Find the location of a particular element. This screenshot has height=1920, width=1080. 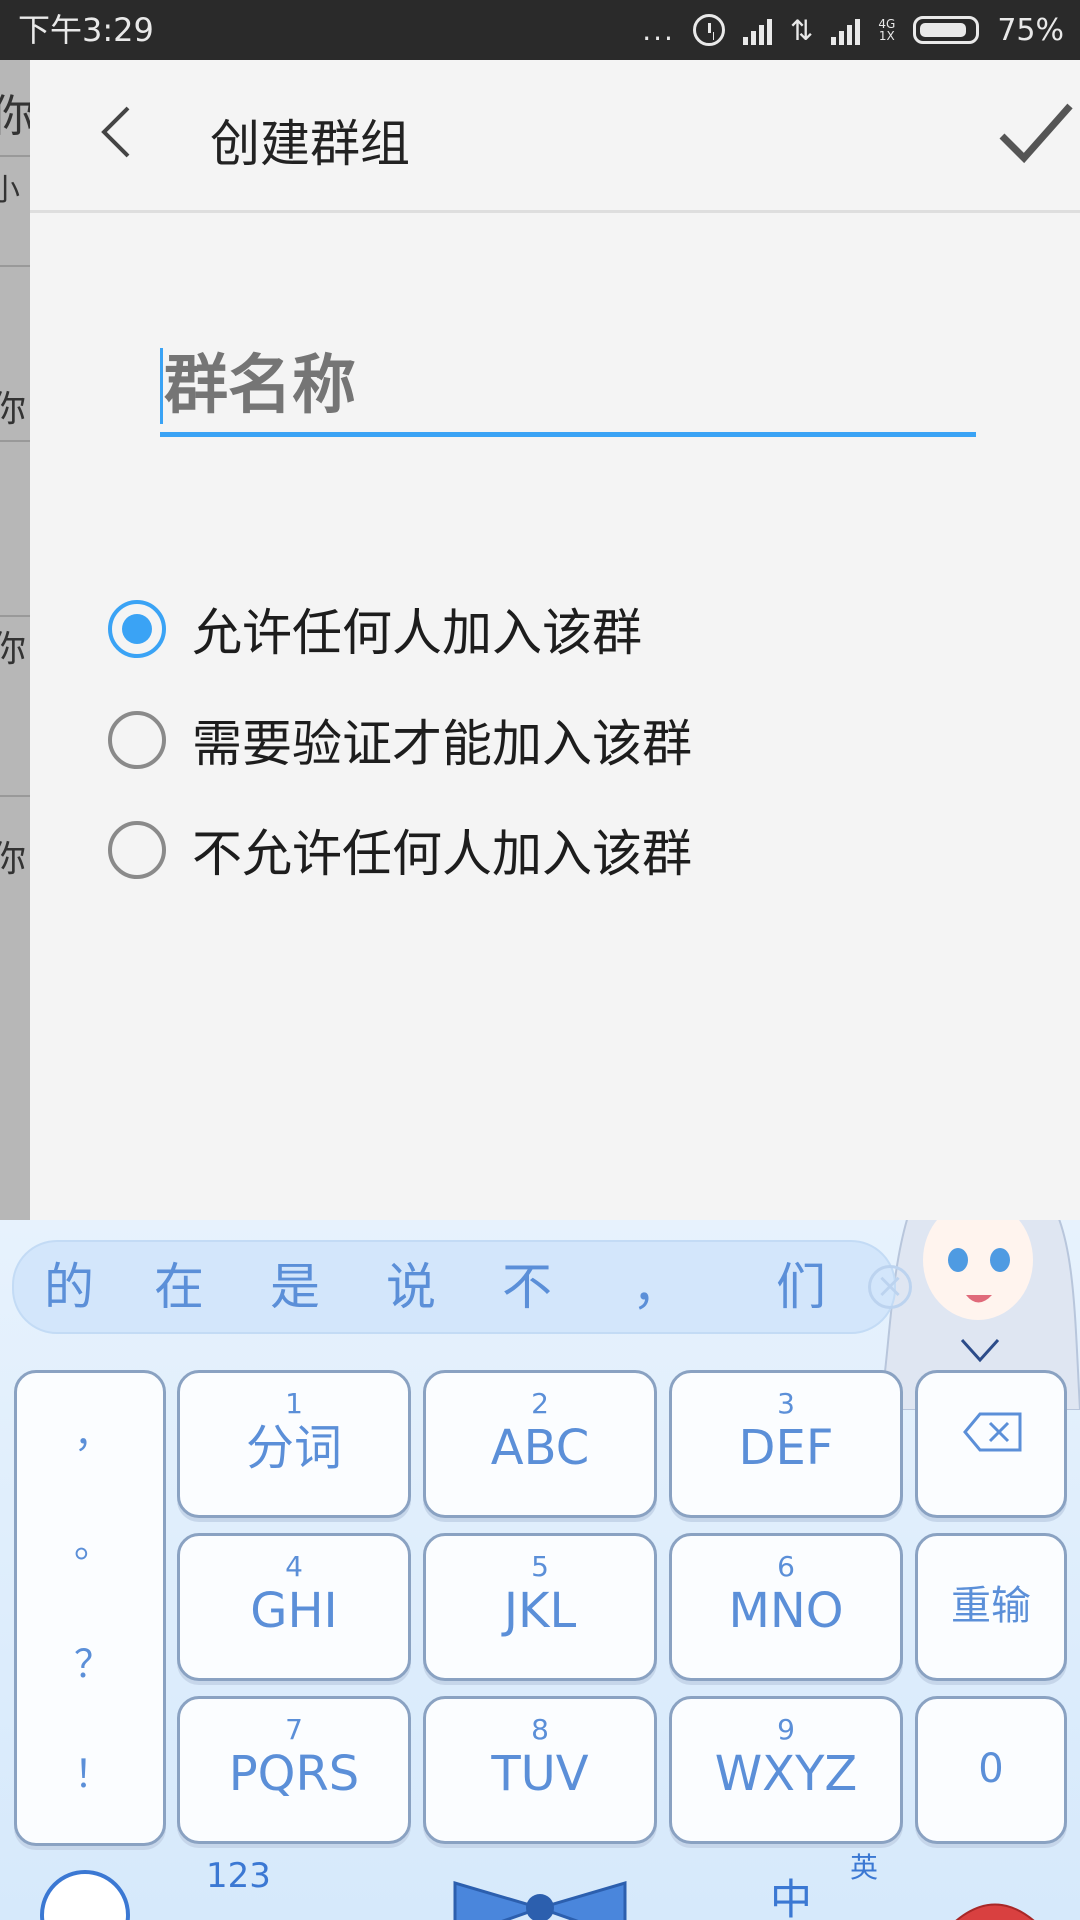

key-number: 3 is located at coordinates (786, 1403).